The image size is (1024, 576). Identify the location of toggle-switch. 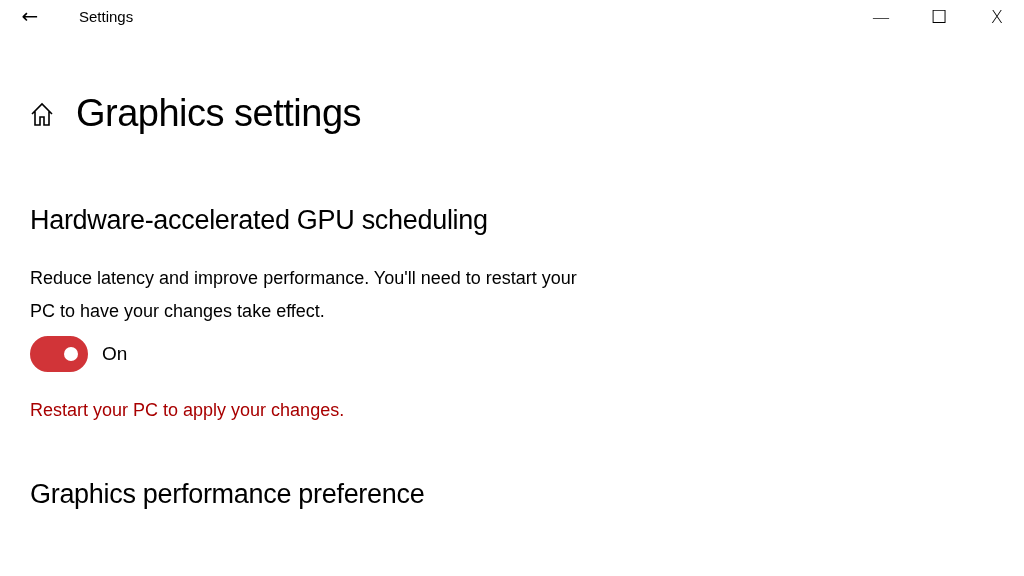
(59, 354).